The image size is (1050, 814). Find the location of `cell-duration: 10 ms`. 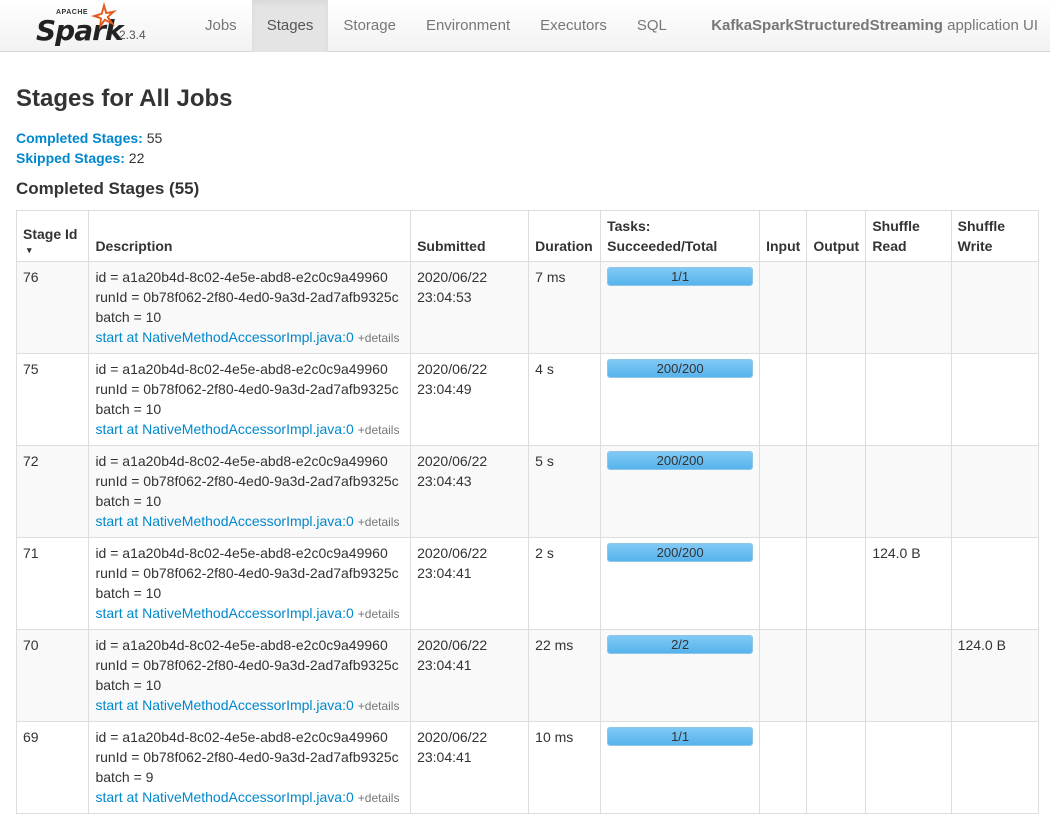

cell-duration: 10 ms is located at coordinates (564, 767).